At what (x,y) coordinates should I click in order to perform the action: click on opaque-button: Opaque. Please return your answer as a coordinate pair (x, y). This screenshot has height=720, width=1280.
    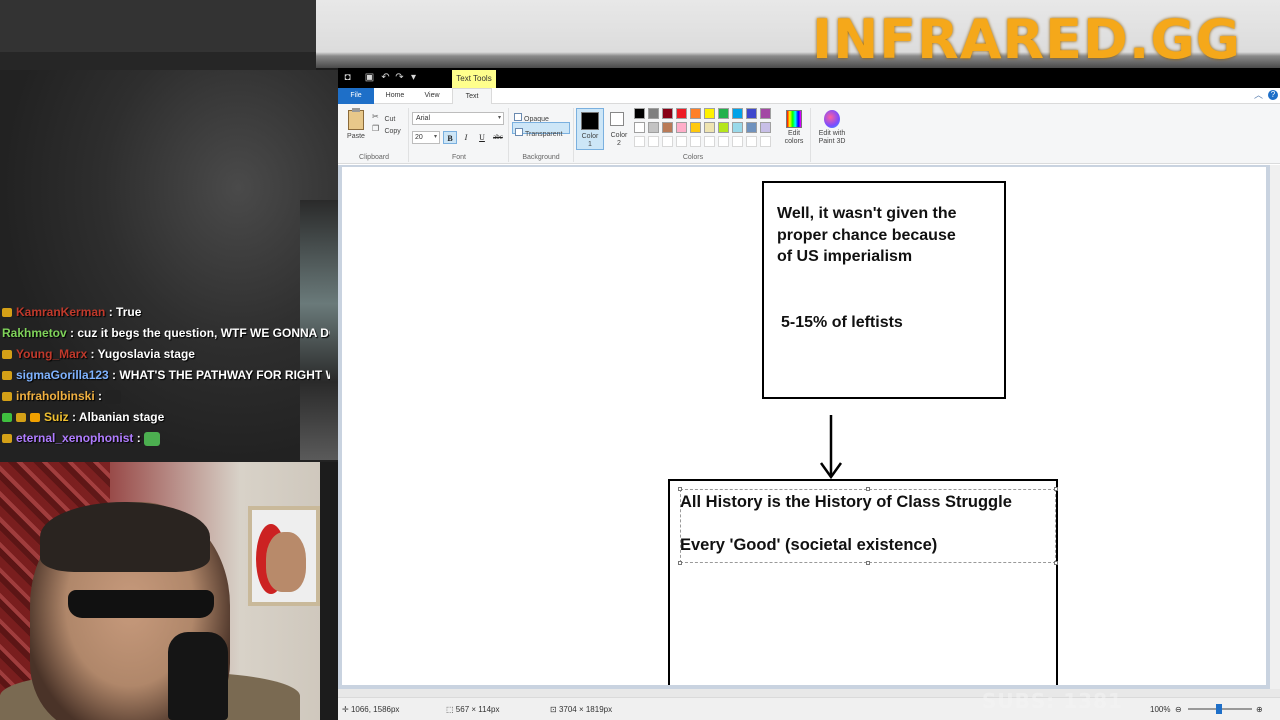
    Looking at the image, I should click on (541, 115).